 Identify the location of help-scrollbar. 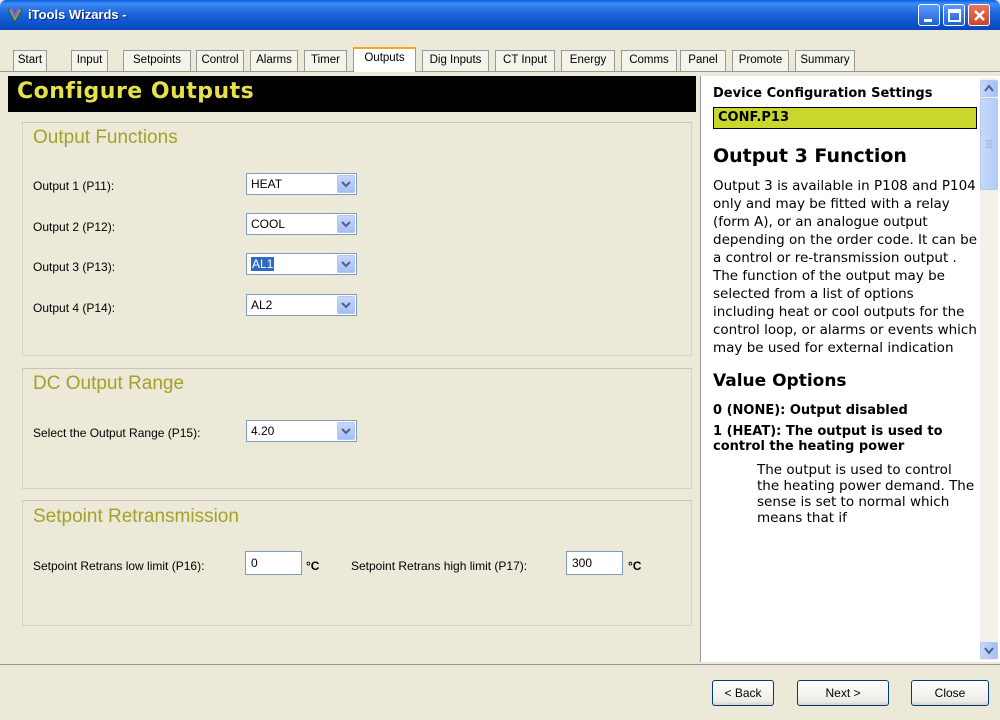
(989, 369).